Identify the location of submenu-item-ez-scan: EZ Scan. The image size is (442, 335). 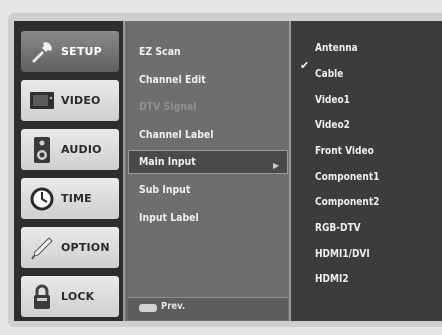
(160, 52).